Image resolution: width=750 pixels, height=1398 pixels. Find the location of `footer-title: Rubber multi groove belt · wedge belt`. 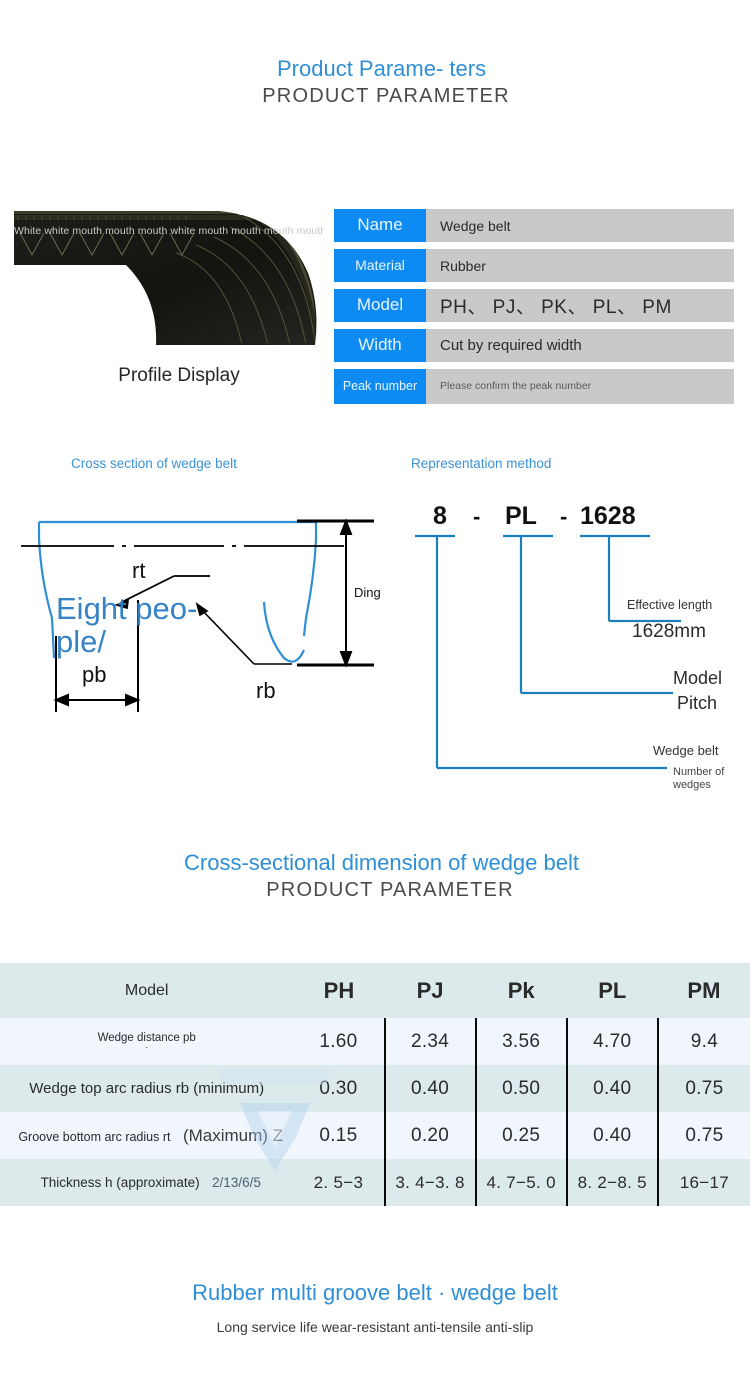

footer-title: Rubber multi groove belt · wedge belt is located at coordinates (375, 1292).